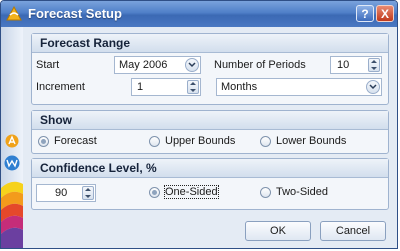 This screenshot has width=400, height=251. Describe the element at coordinates (166, 87) in the screenshot. I see `increment-stepper: 1` at that location.